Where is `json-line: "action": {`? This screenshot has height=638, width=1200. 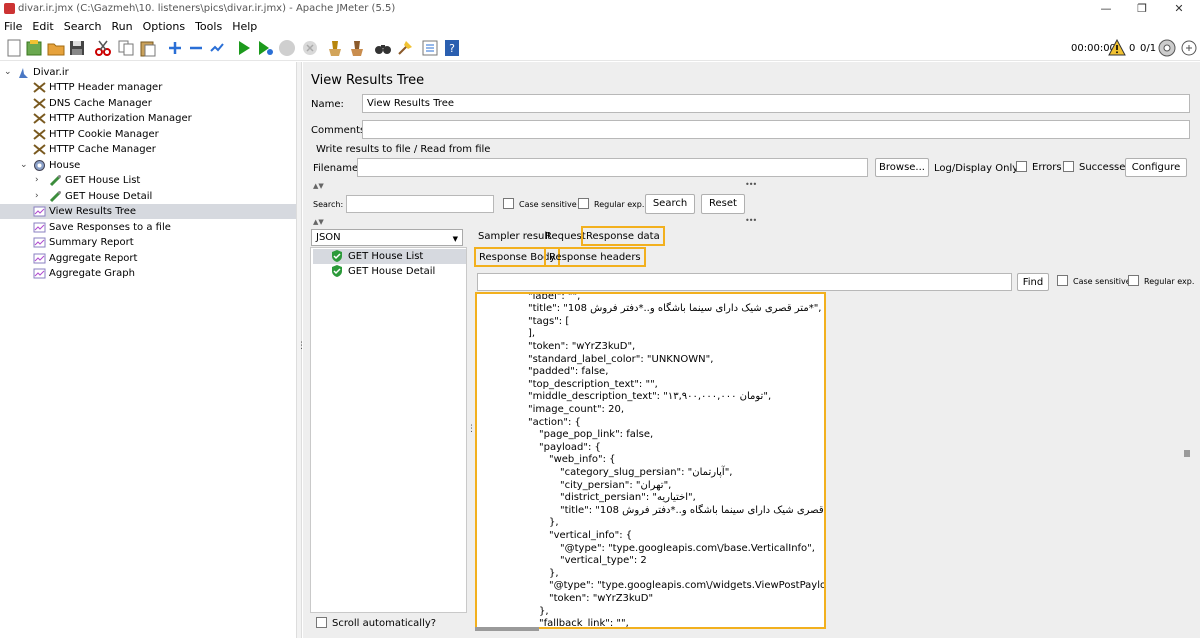
json-line: "action": { is located at coordinates (554, 422).